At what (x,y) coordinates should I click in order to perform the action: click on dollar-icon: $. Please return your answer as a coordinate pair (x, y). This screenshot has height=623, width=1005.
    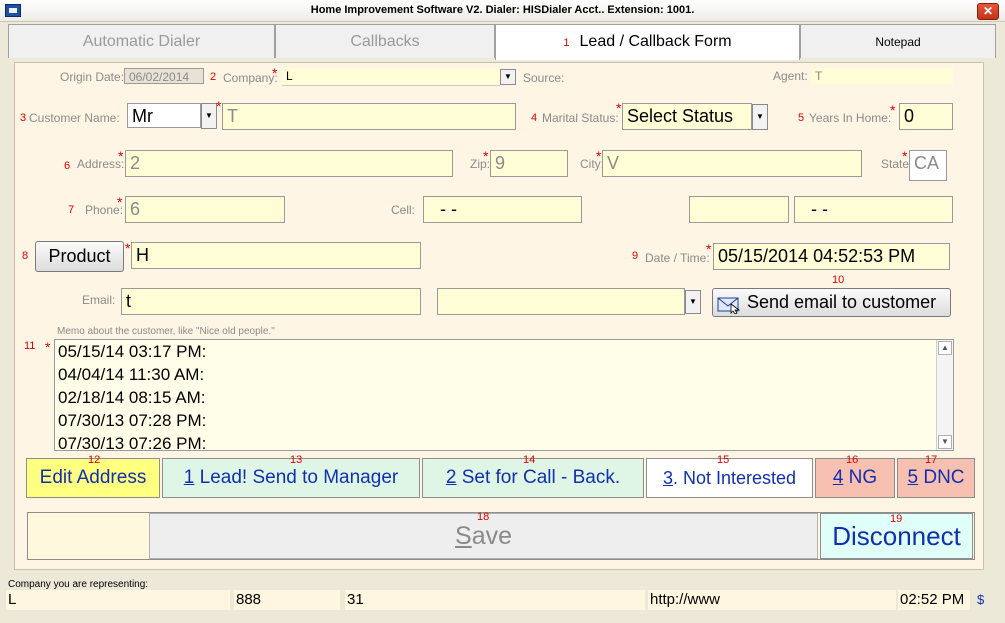
    Looking at the image, I should click on (985, 600).